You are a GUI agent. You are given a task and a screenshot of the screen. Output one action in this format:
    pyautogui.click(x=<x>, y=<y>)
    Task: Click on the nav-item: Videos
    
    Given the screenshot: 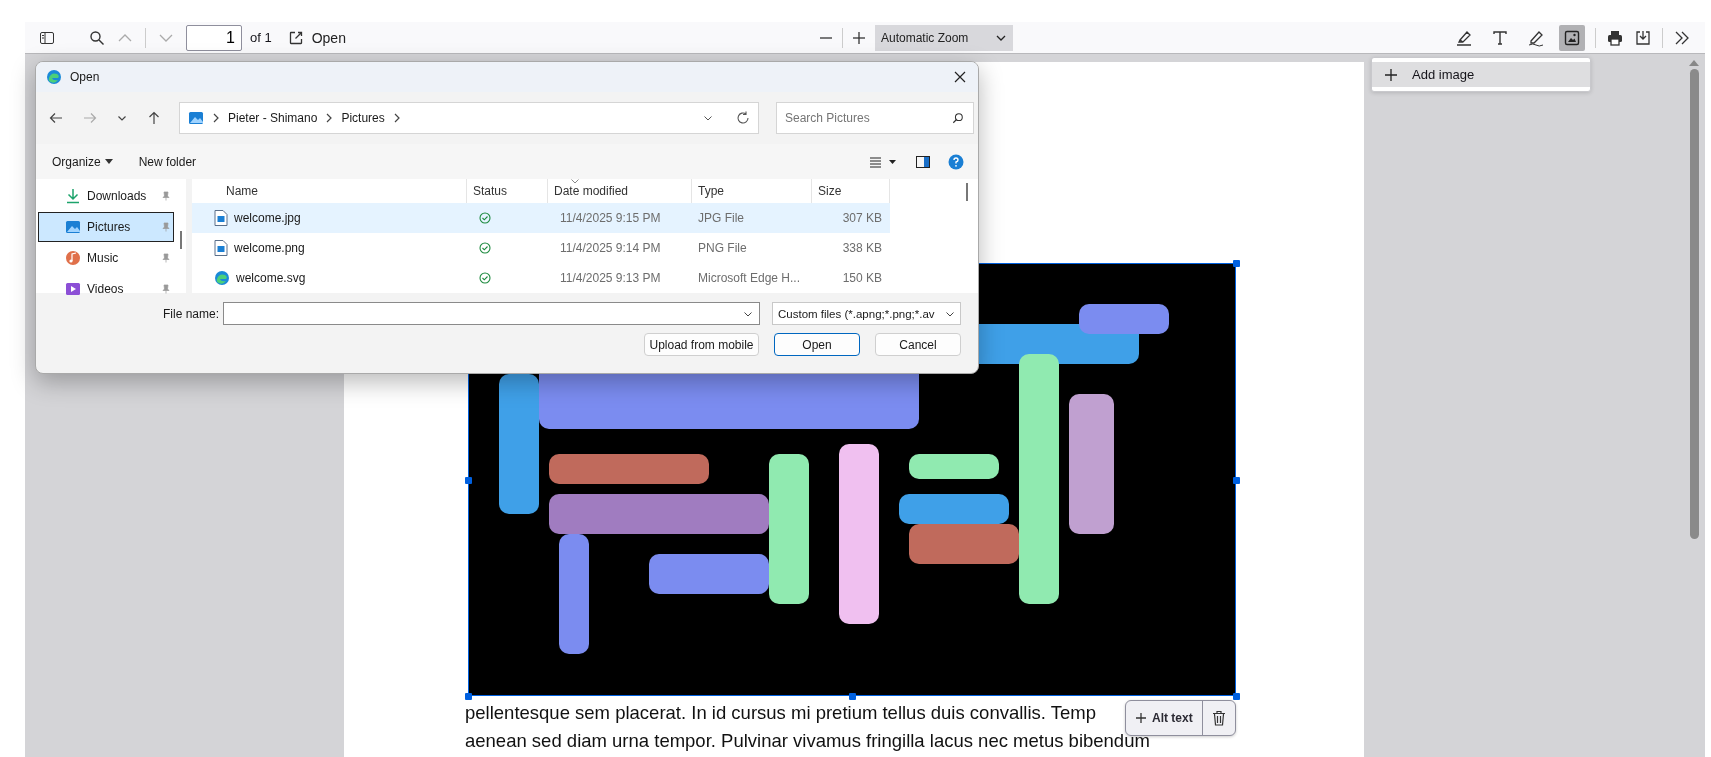 What is the action you would take?
    pyautogui.click(x=106, y=289)
    